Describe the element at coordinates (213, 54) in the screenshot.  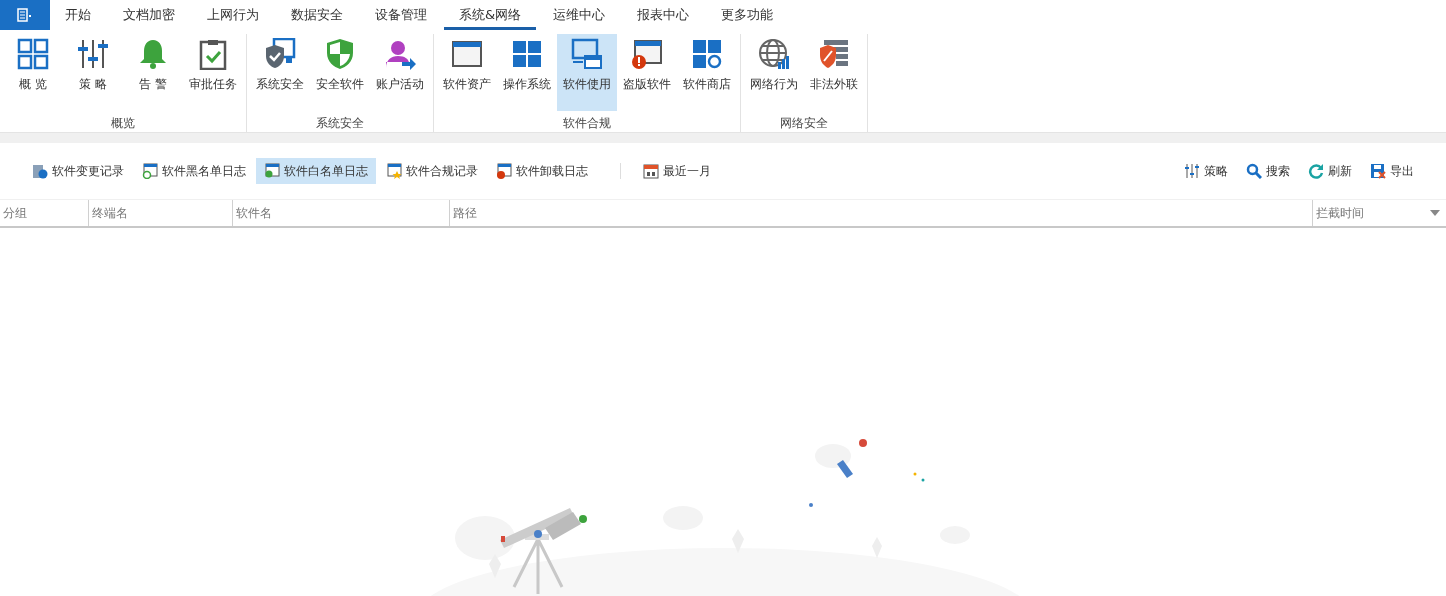
I see `clipboard-check-icon` at that location.